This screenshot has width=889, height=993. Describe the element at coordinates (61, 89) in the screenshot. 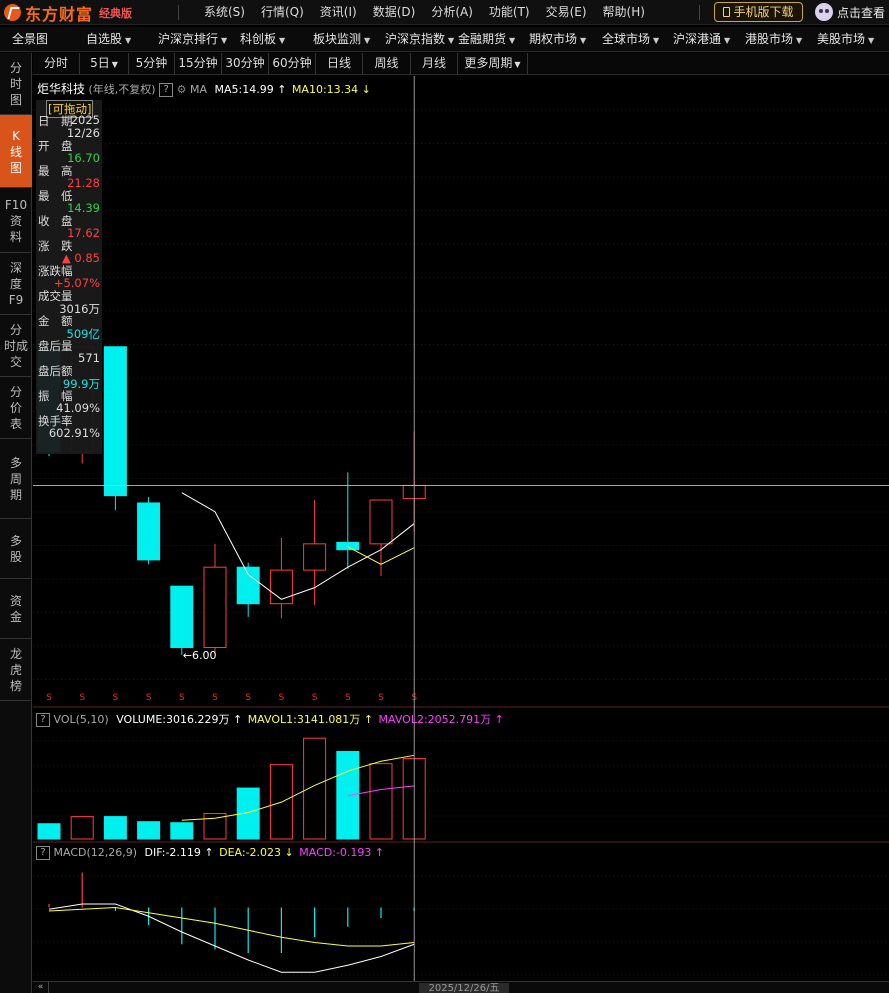

I see `stock-name: 炬华科技` at that location.